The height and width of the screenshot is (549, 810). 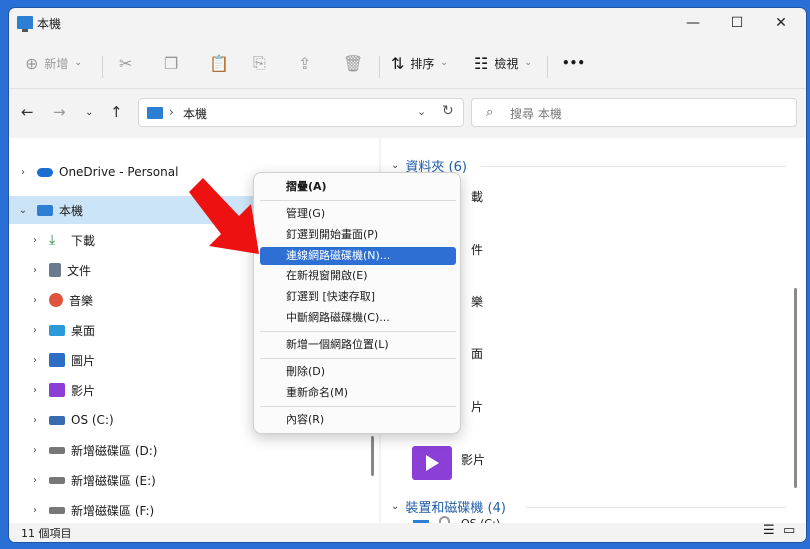 I want to click on nav-scrollbar, so click(x=372, y=456).